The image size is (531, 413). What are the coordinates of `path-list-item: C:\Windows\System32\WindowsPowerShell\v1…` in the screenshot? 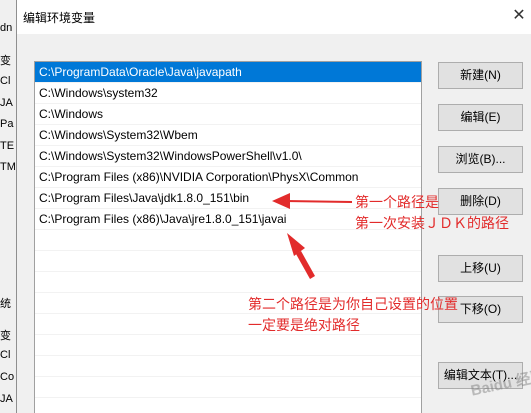 It's located at (228, 156).